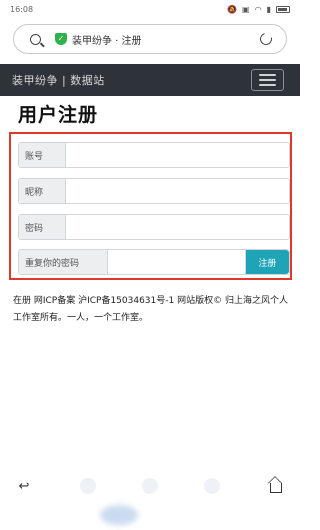 This screenshot has height=530, width=320. What do you see at coordinates (266, 39) in the screenshot?
I see `reload-icon` at bounding box center [266, 39].